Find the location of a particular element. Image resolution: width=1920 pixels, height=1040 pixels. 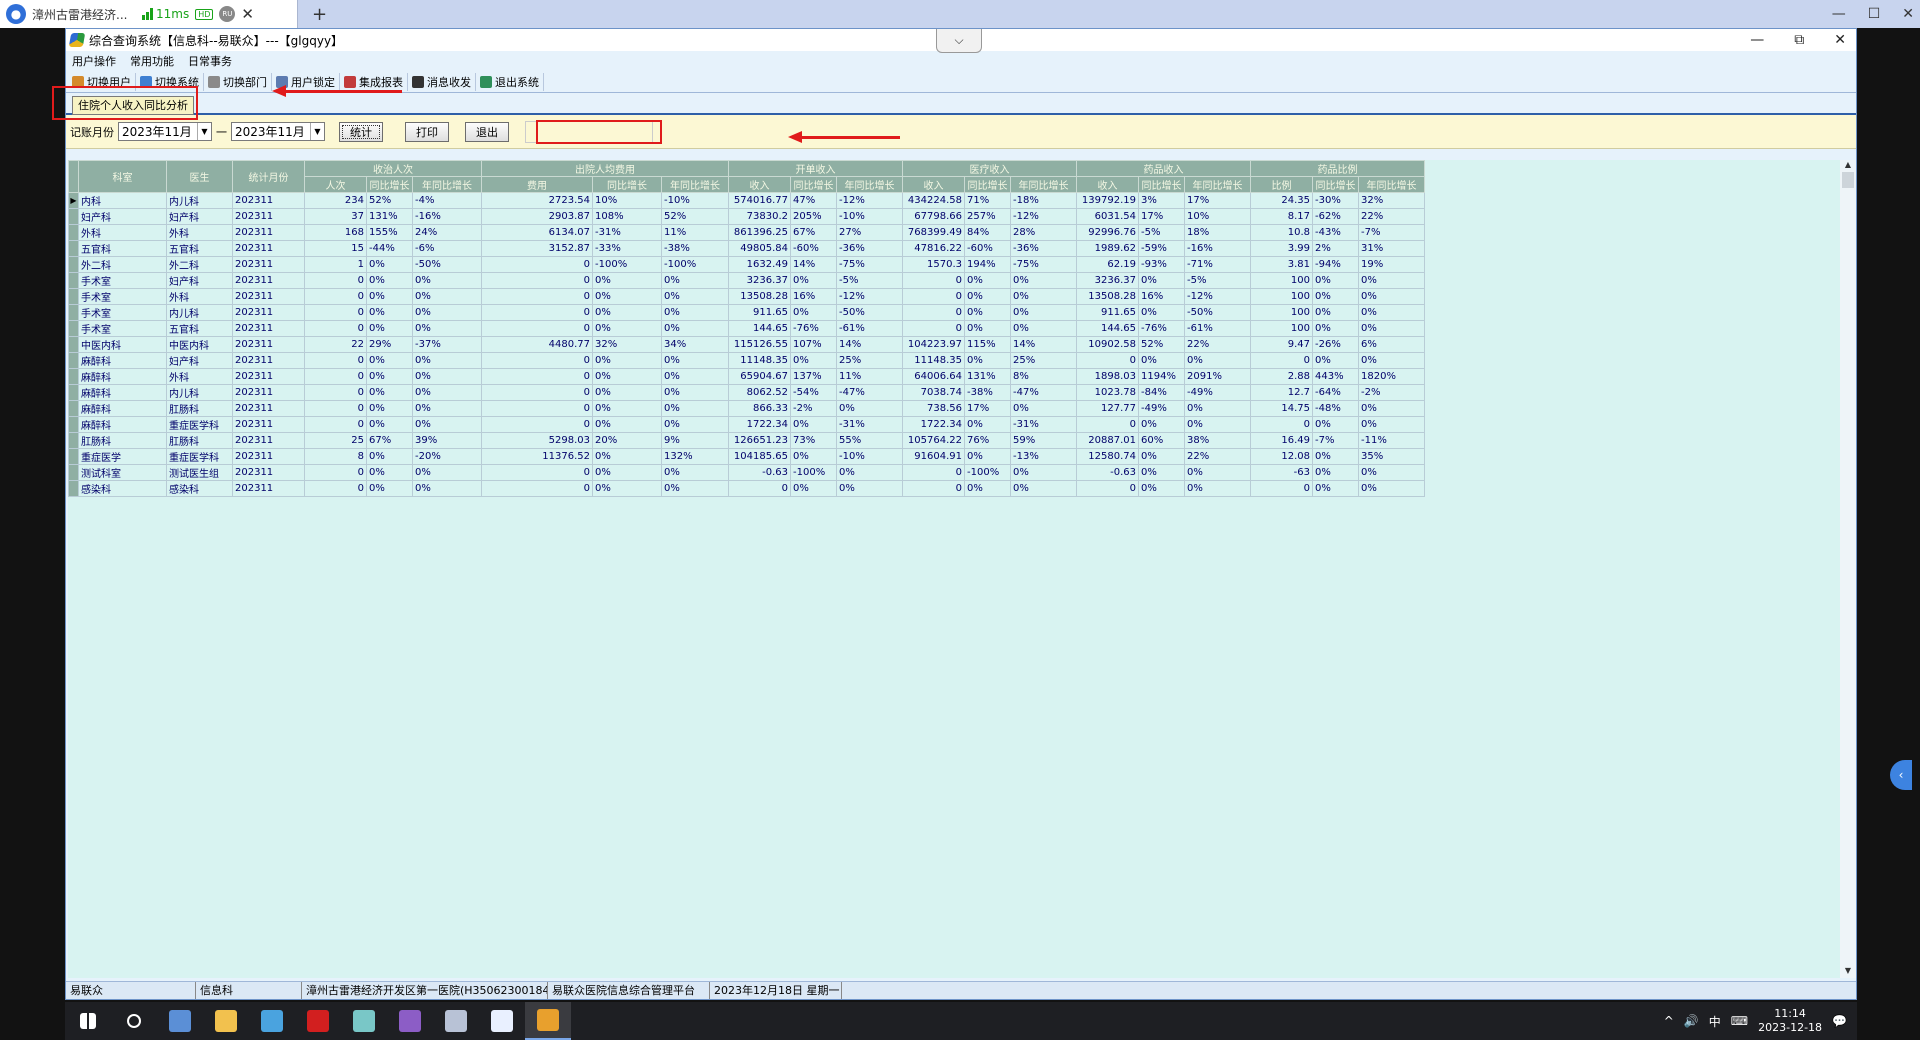

ru-badge: RU is located at coordinates (227, 14).